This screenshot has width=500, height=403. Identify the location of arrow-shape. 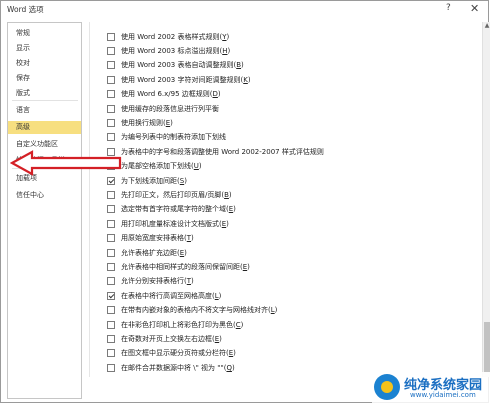
(66, 163).